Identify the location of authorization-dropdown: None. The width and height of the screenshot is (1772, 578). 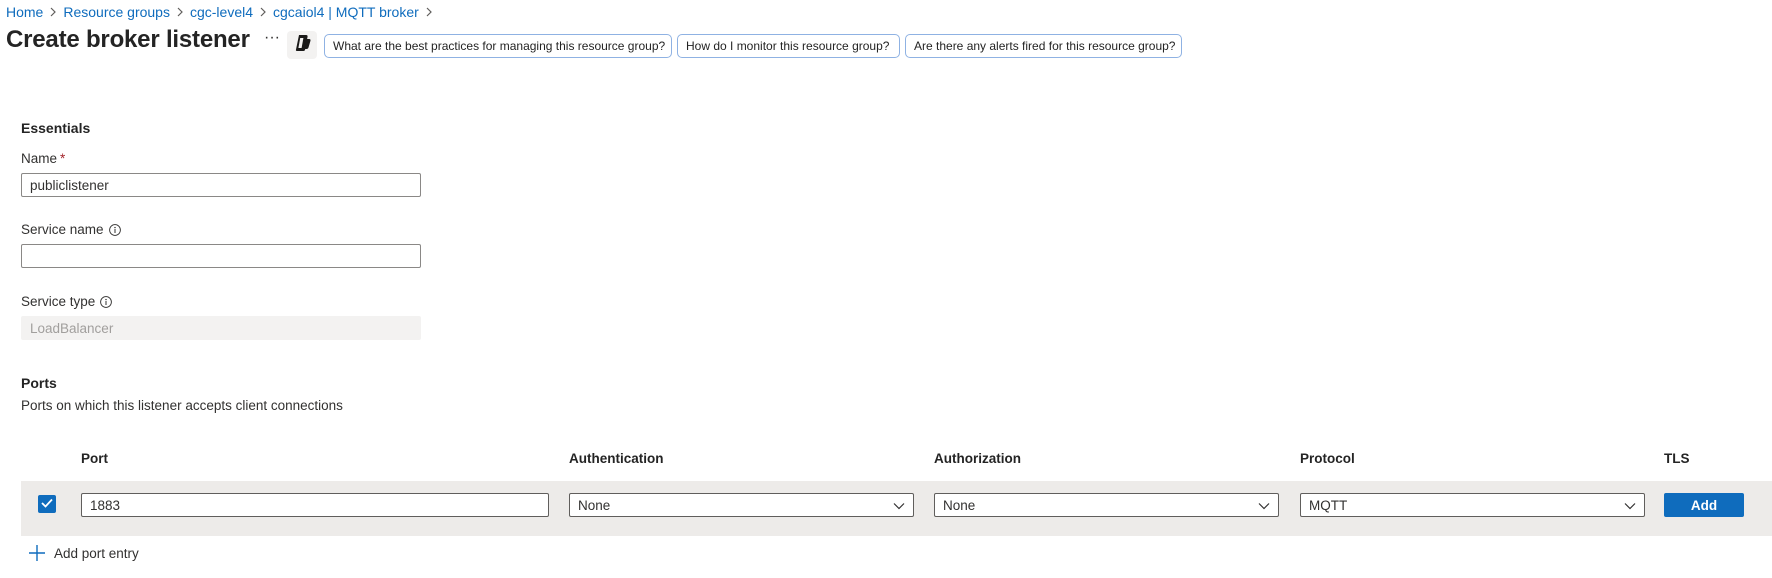
(1106, 505).